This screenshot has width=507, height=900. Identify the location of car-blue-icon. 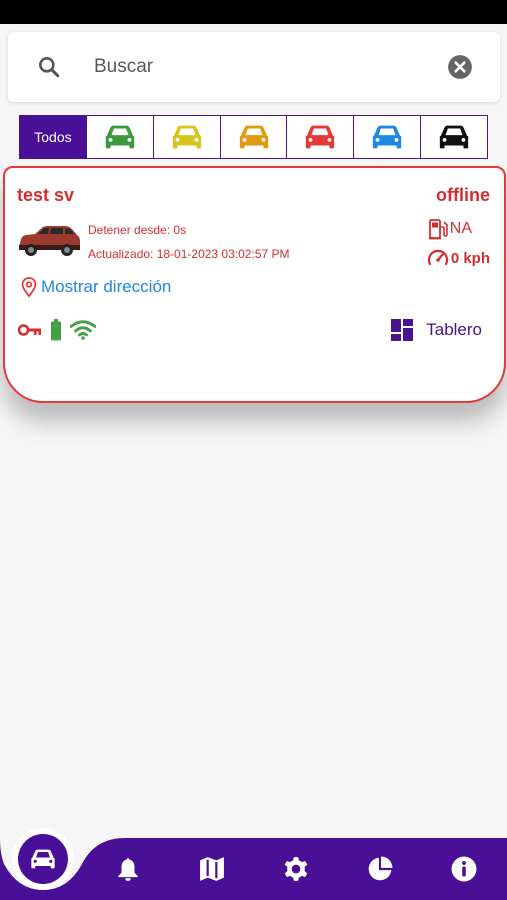
(387, 137).